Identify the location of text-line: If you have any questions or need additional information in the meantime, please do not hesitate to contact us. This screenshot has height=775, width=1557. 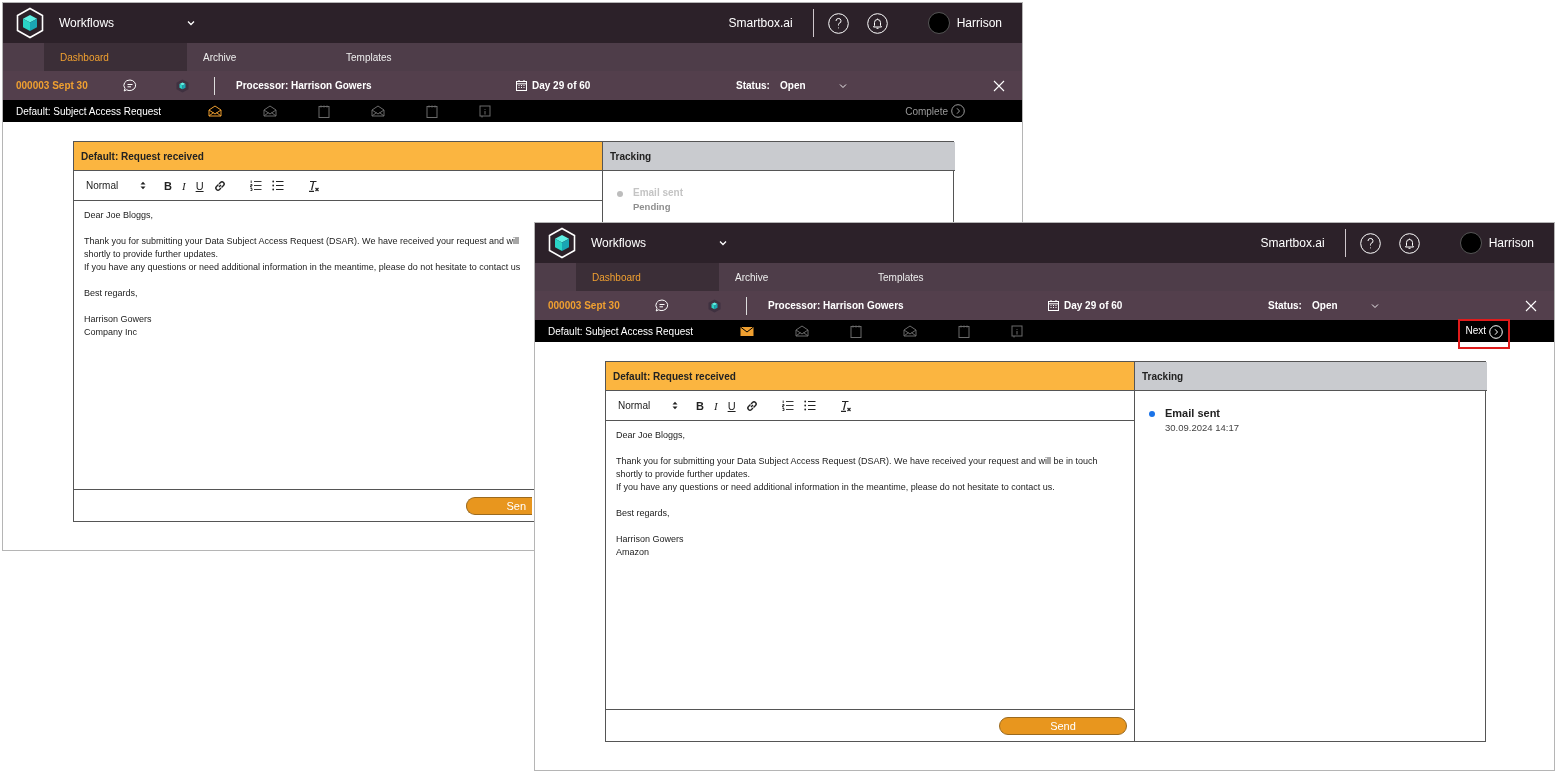
(302, 267).